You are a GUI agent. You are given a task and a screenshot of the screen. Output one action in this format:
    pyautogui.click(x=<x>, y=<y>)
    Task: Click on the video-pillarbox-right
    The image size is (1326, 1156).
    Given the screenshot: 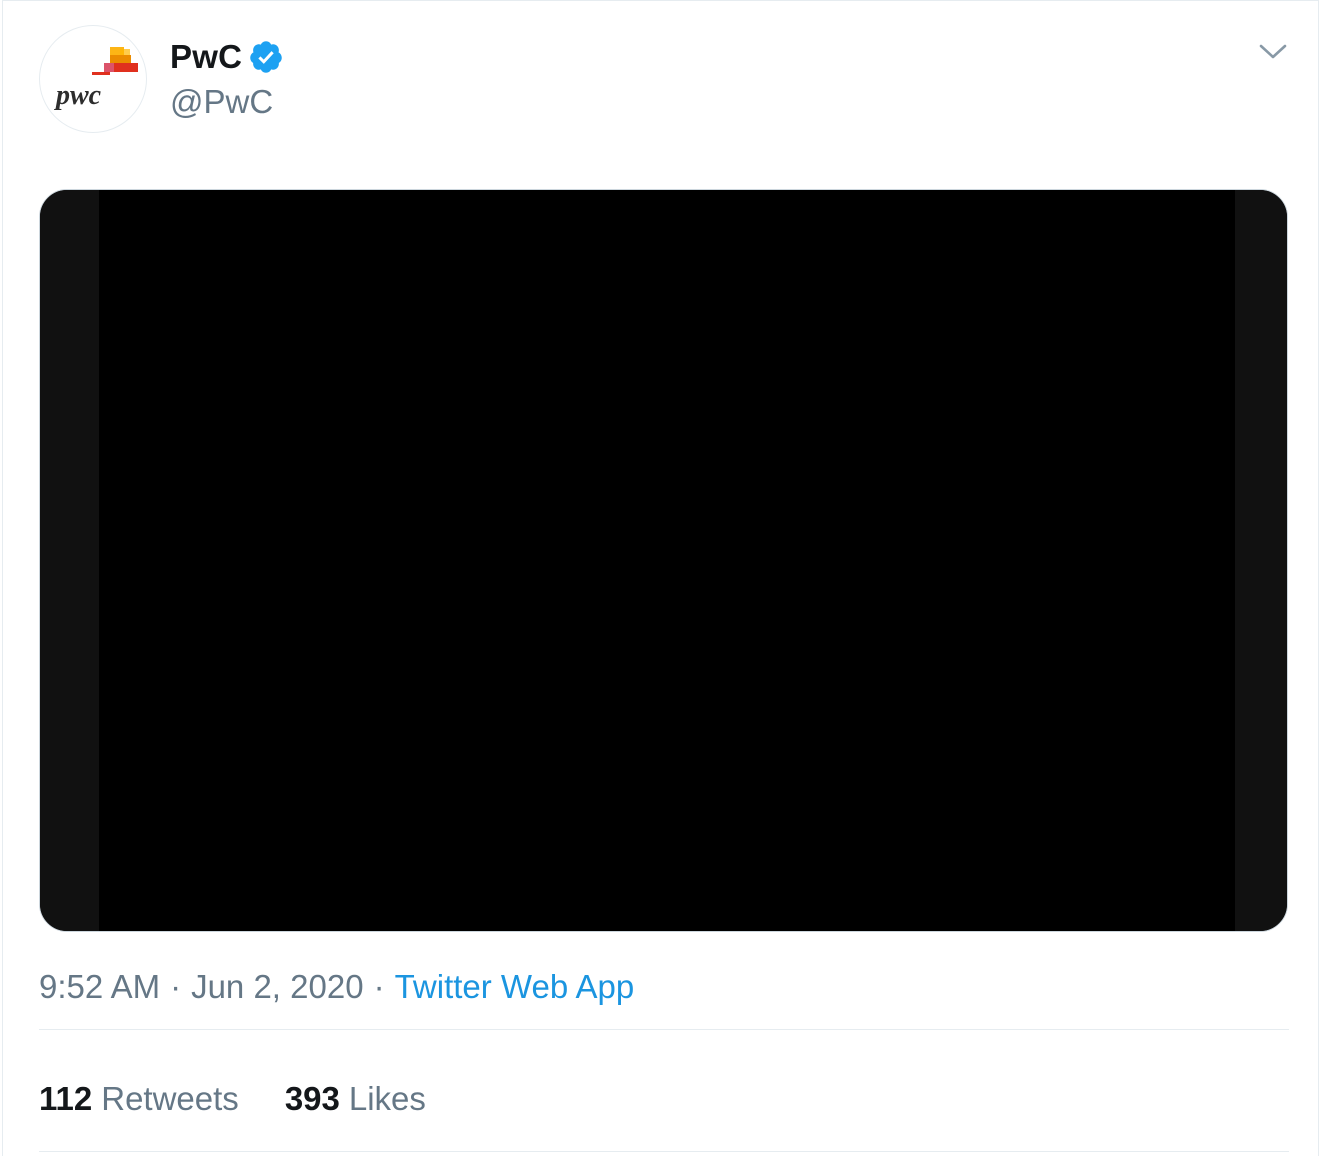 What is the action you would take?
    pyautogui.click(x=1261, y=560)
    